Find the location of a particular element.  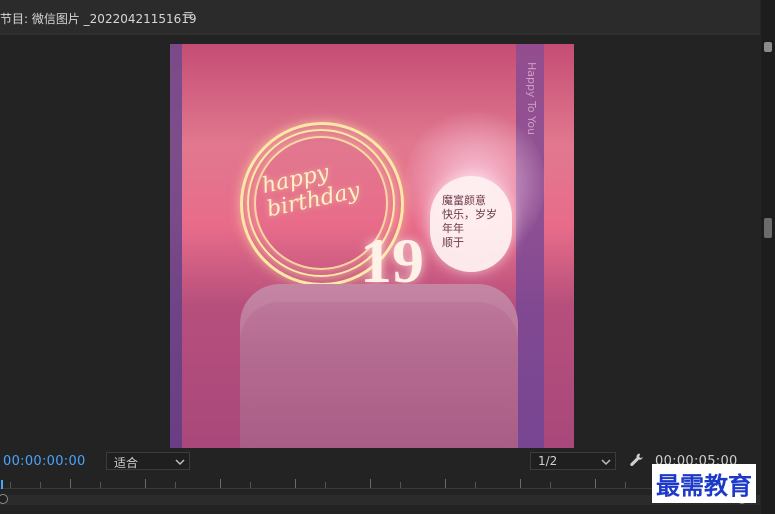

side-text: Happy To You is located at coordinates (531, 99).